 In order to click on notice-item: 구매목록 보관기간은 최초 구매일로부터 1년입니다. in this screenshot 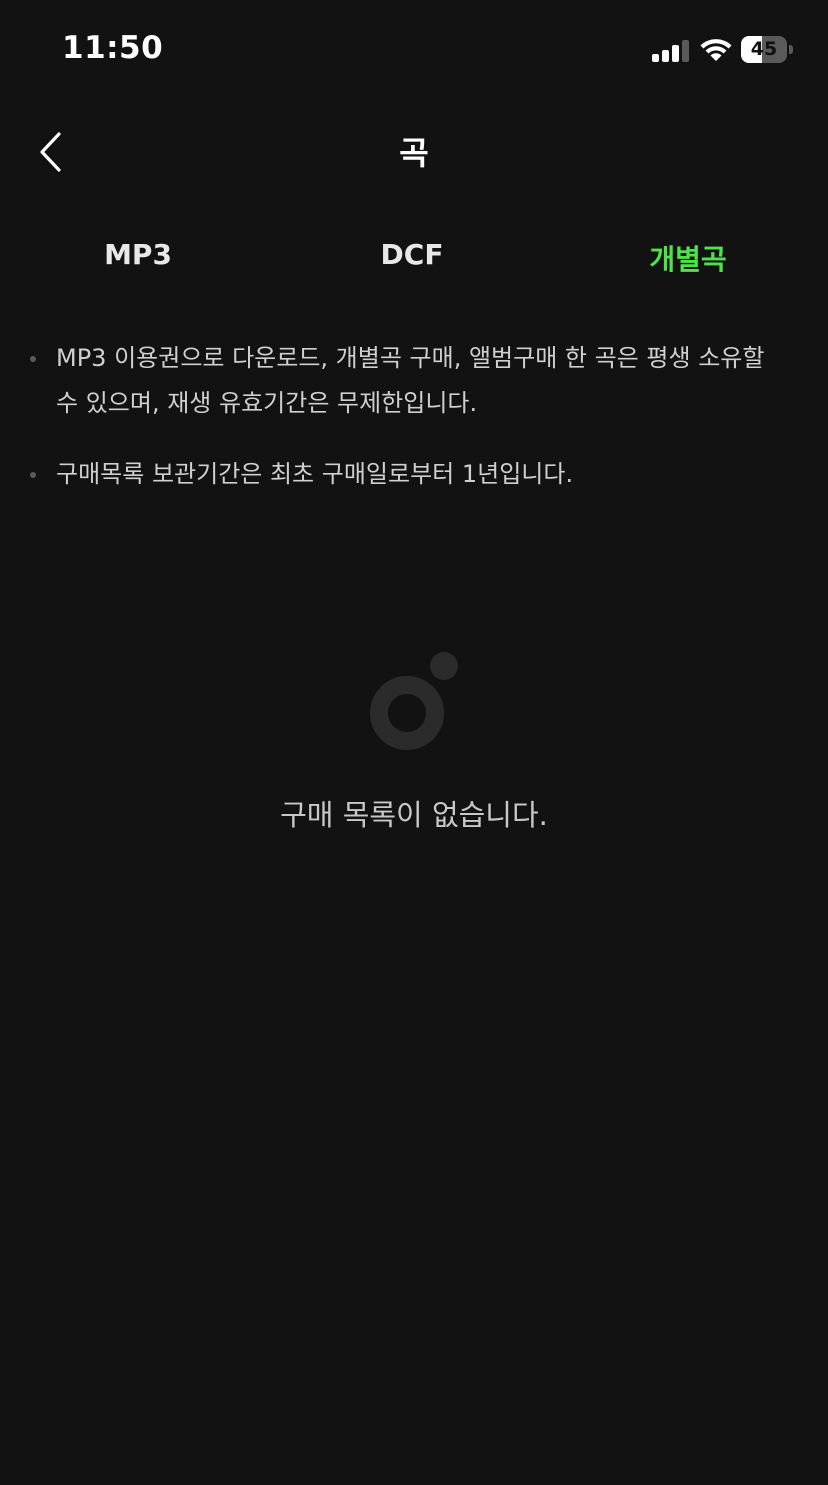, I will do `click(410, 474)`.